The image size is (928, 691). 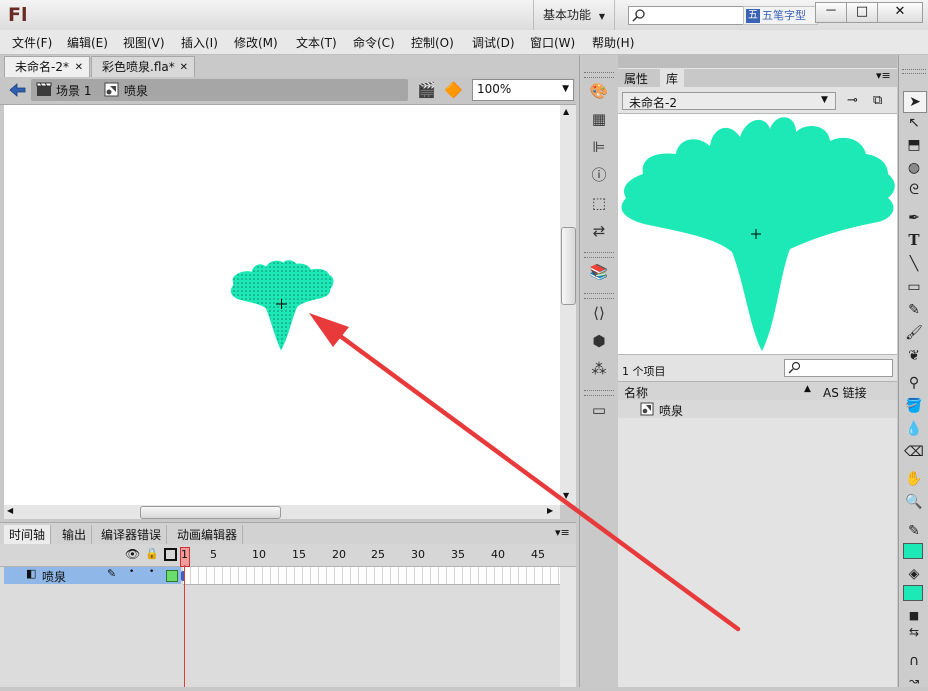 What do you see at coordinates (757, 61) in the screenshot?
I see `panel-title-grip` at bounding box center [757, 61].